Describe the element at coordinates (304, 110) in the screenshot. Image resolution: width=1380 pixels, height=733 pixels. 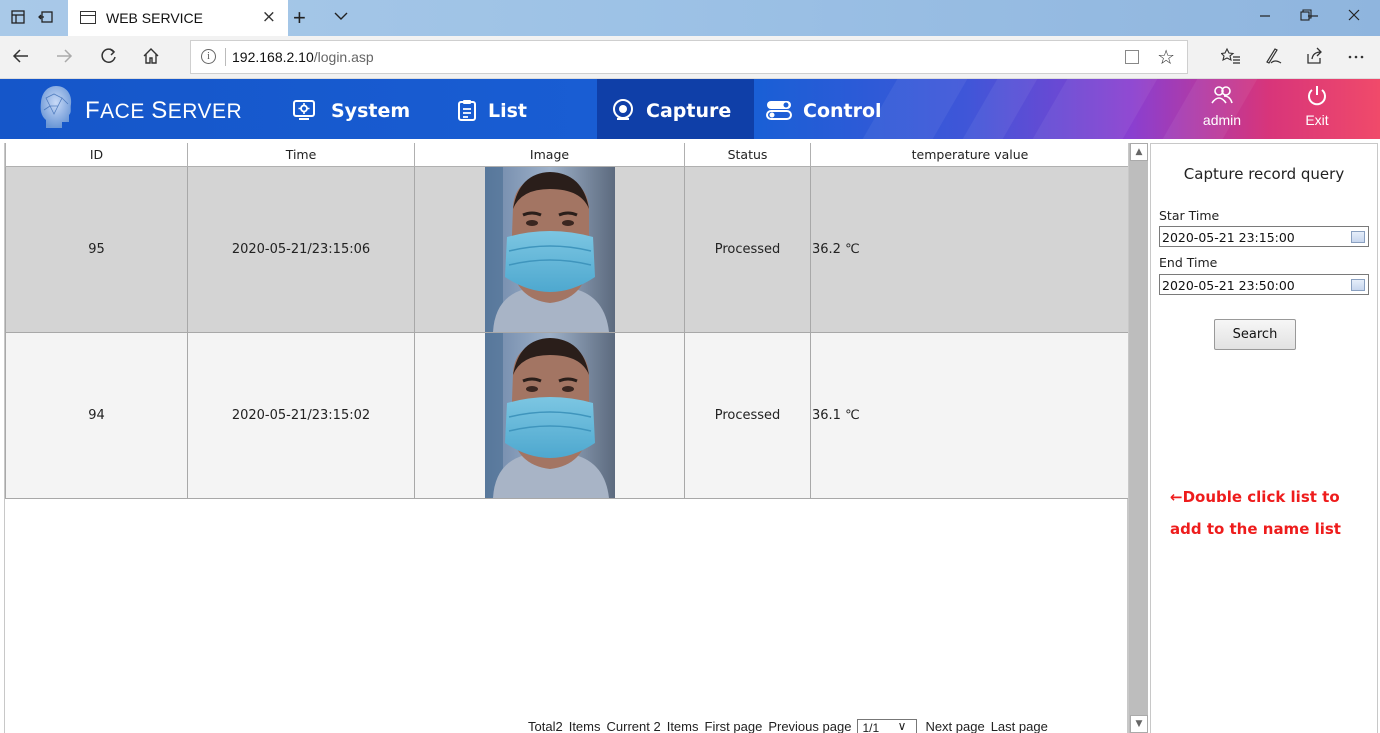
I see `system-monitor-icon` at that location.